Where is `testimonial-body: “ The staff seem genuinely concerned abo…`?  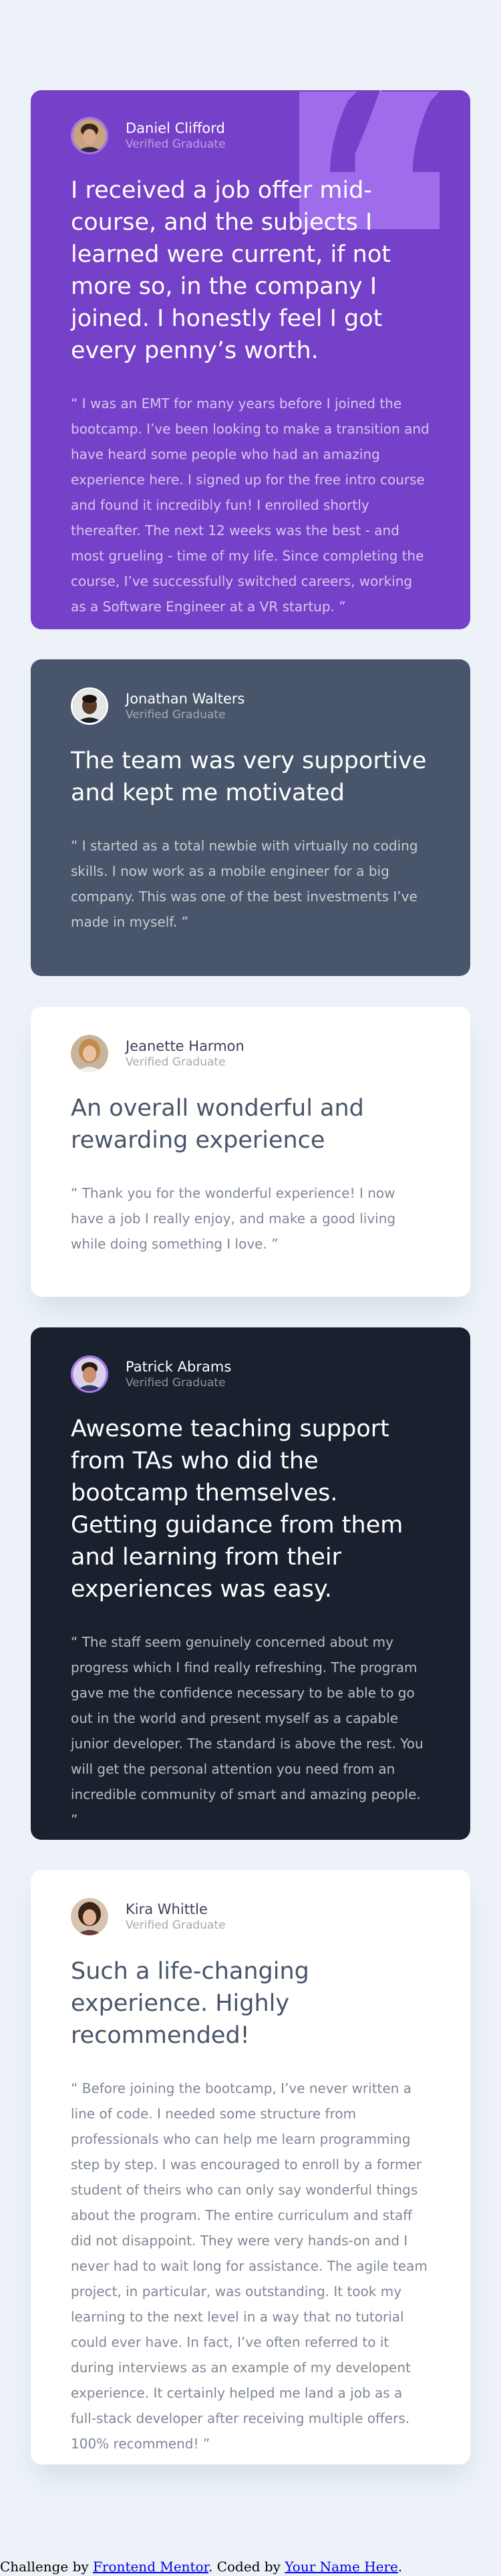 testimonial-body: “ The staff seem genuinely concerned abo… is located at coordinates (248, 1731).